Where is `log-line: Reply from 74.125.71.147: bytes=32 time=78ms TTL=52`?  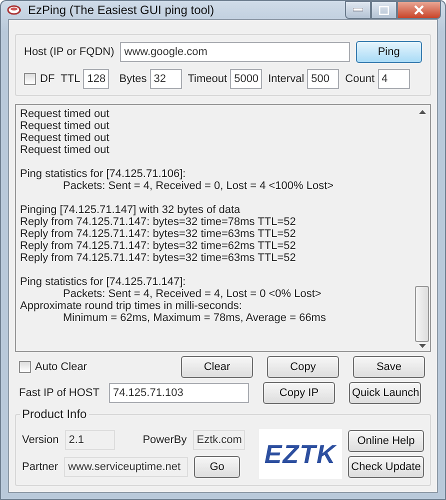 log-line: Reply from 74.125.71.147: bytes=32 time=78ms TTL=52 is located at coordinates (158, 222).